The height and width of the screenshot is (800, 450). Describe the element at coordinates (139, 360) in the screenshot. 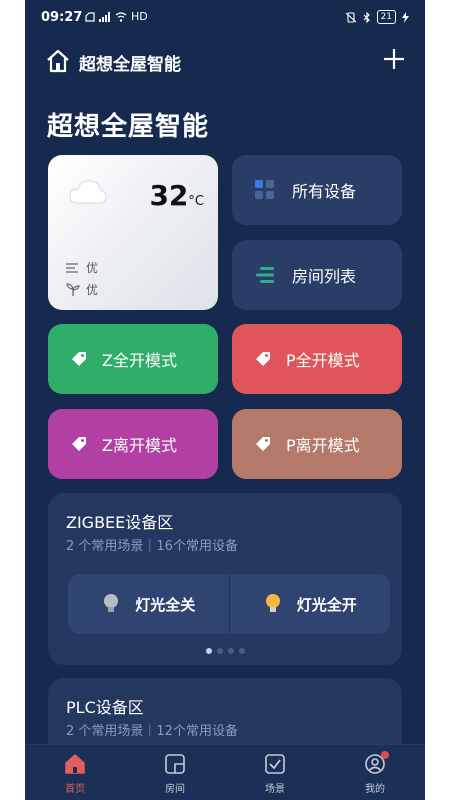

I see `mode-label: Z全开模式` at that location.